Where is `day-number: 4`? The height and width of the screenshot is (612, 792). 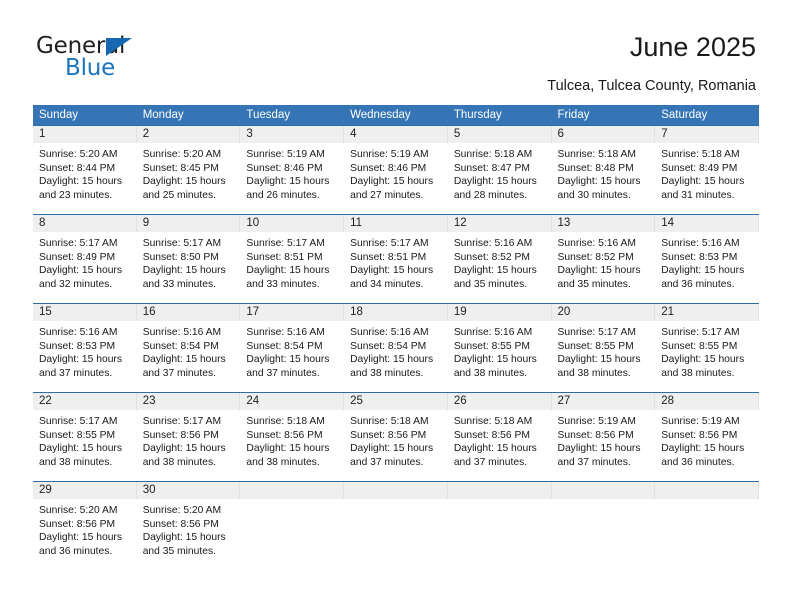
day-number: 4 is located at coordinates (396, 134).